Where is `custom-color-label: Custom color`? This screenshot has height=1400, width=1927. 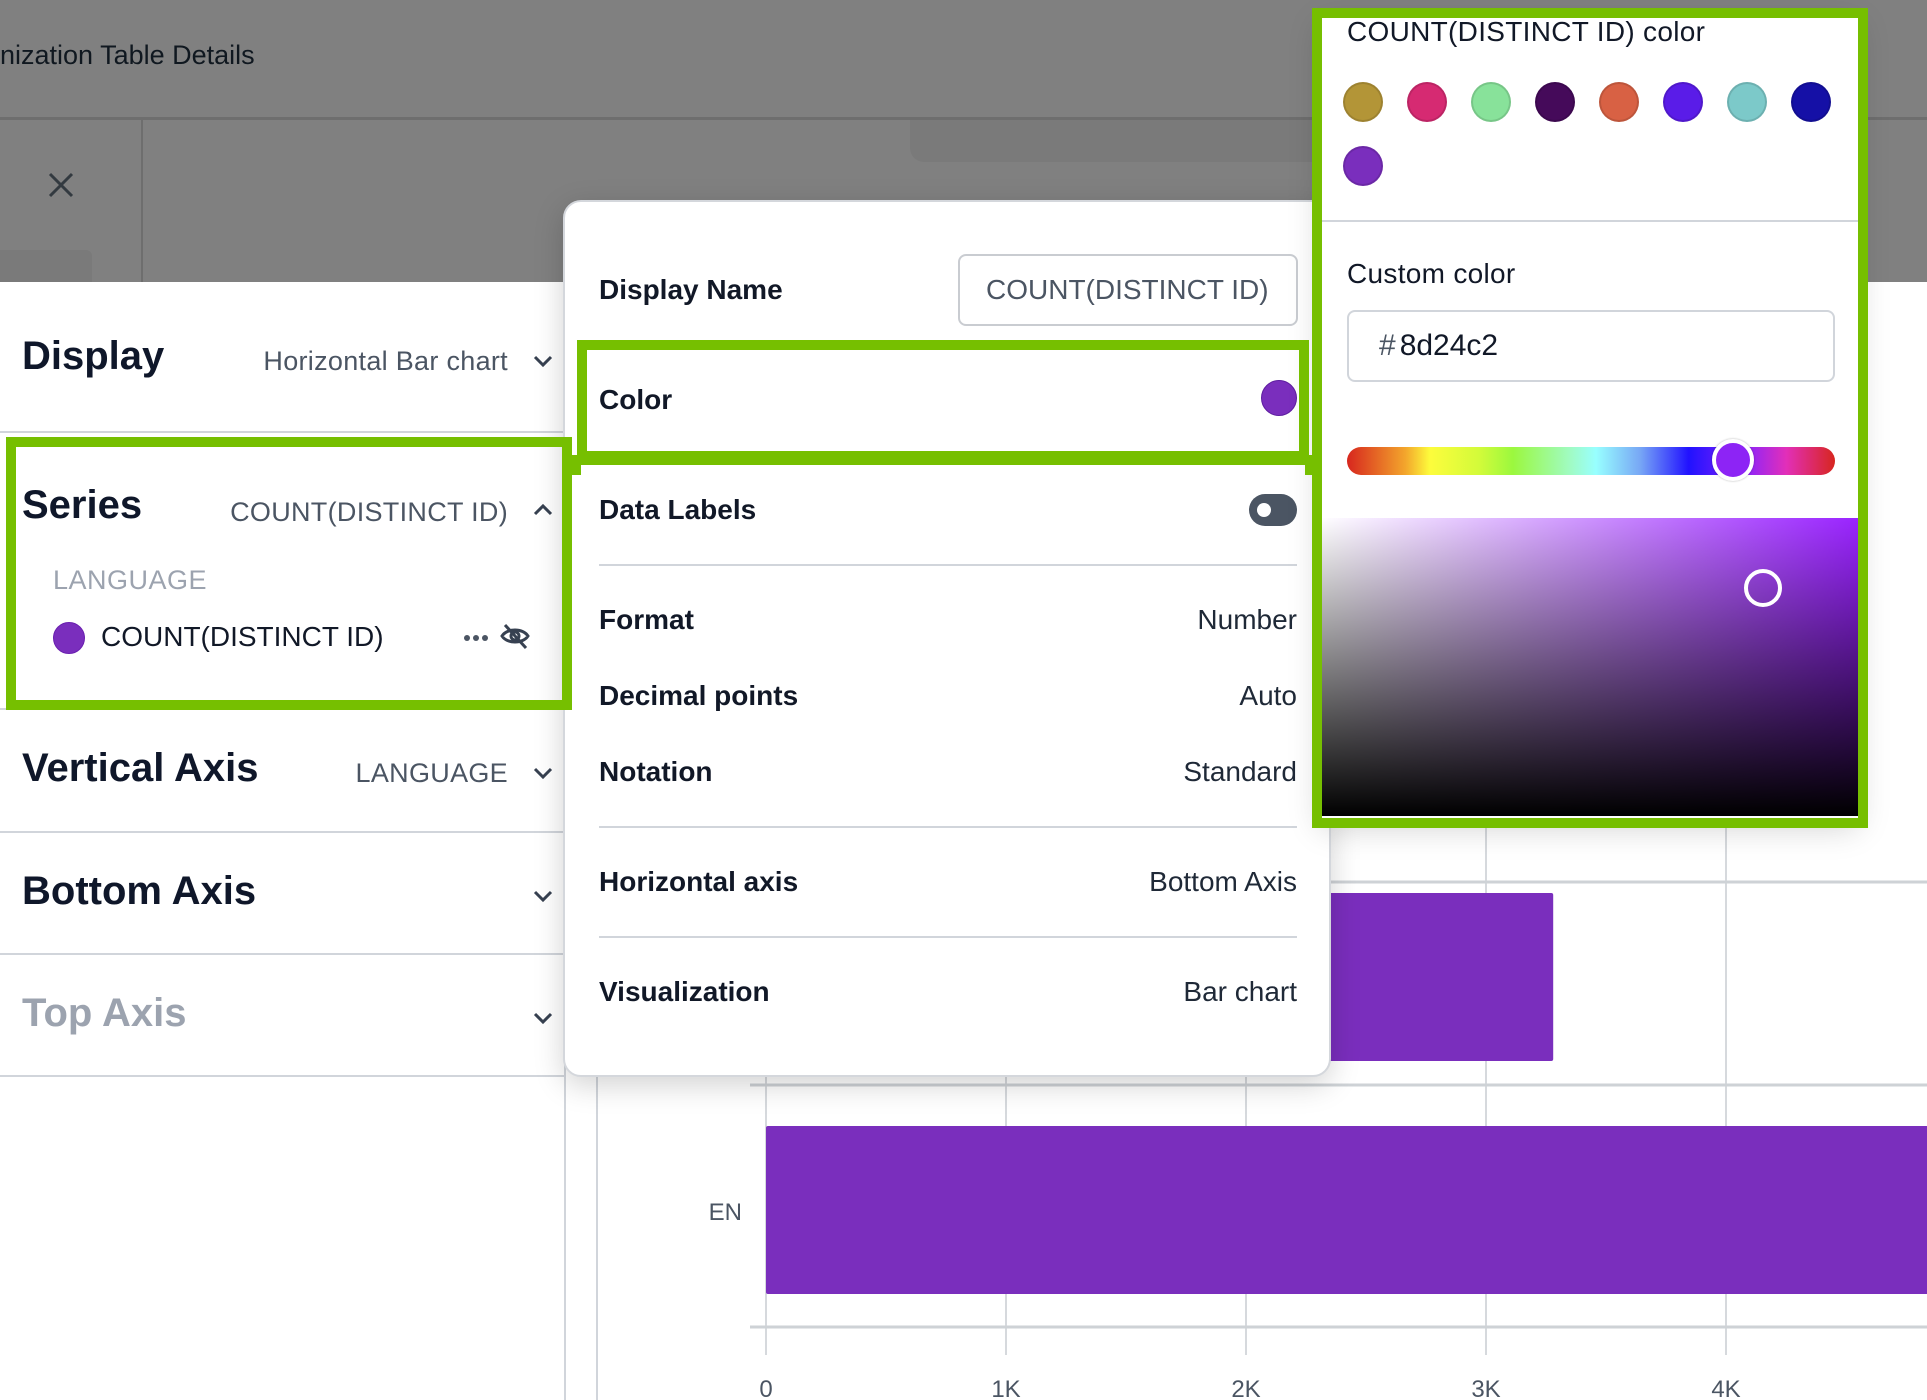
custom-color-label: Custom color is located at coordinates (1431, 273).